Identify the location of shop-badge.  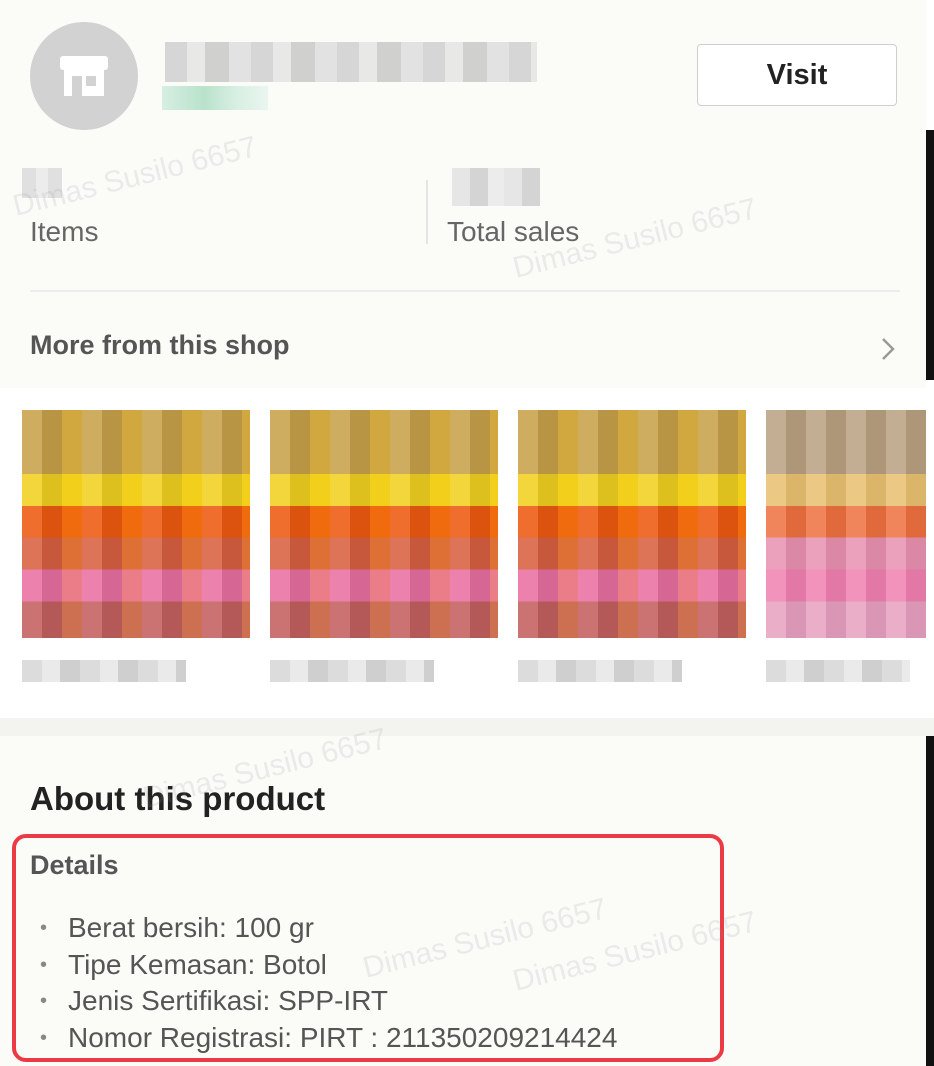
(215, 98).